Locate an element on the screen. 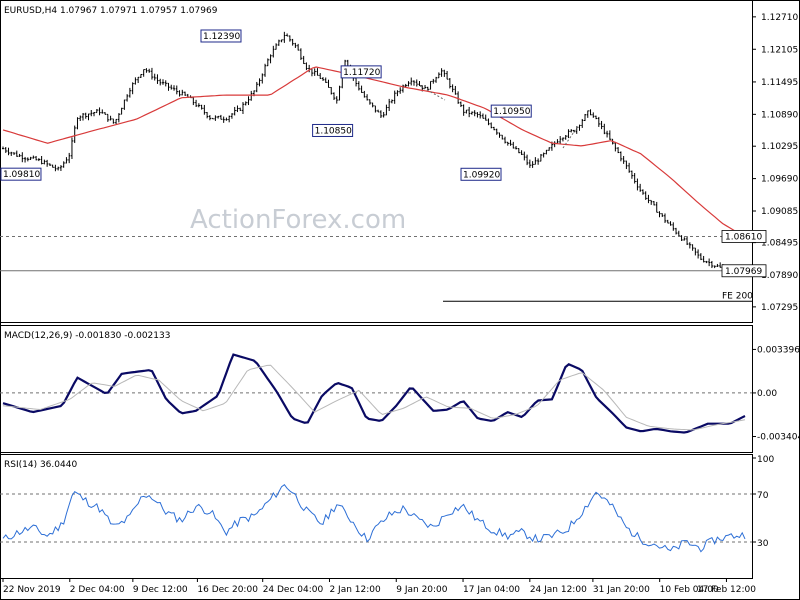  price-ytick-label: 1.08495 is located at coordinates (779, 244).